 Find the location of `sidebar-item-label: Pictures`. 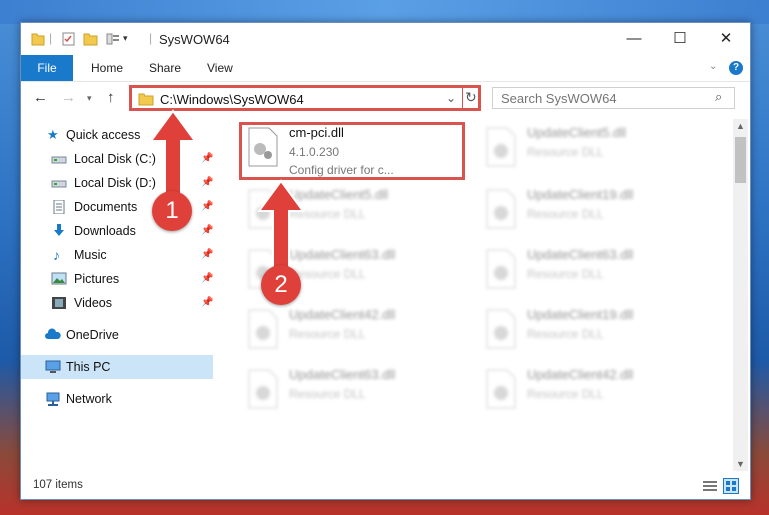

sidebar-item-label: Pictures is located at coordinates (97, 279).